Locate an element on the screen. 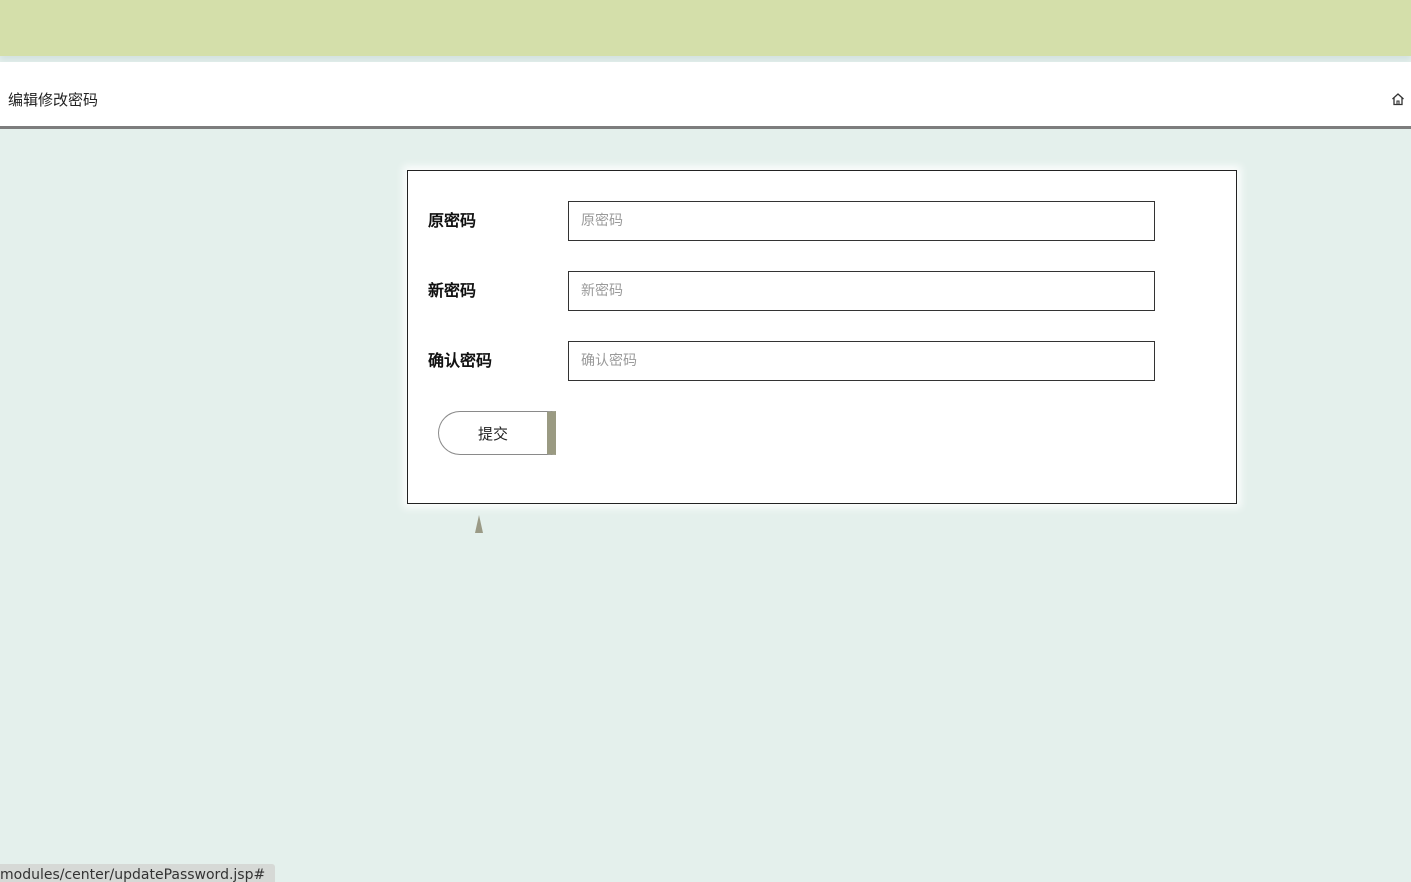 The width and height of the screenshot is (1411, 882). old-password-row: 原密码 is located at coordinates (822, 221).